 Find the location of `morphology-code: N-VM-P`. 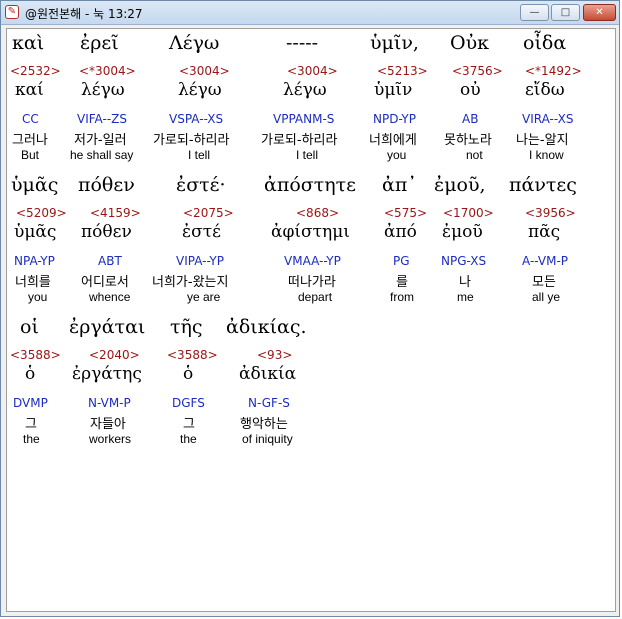

morphology-code: N-VM-P is located at coordinates (109, 403).